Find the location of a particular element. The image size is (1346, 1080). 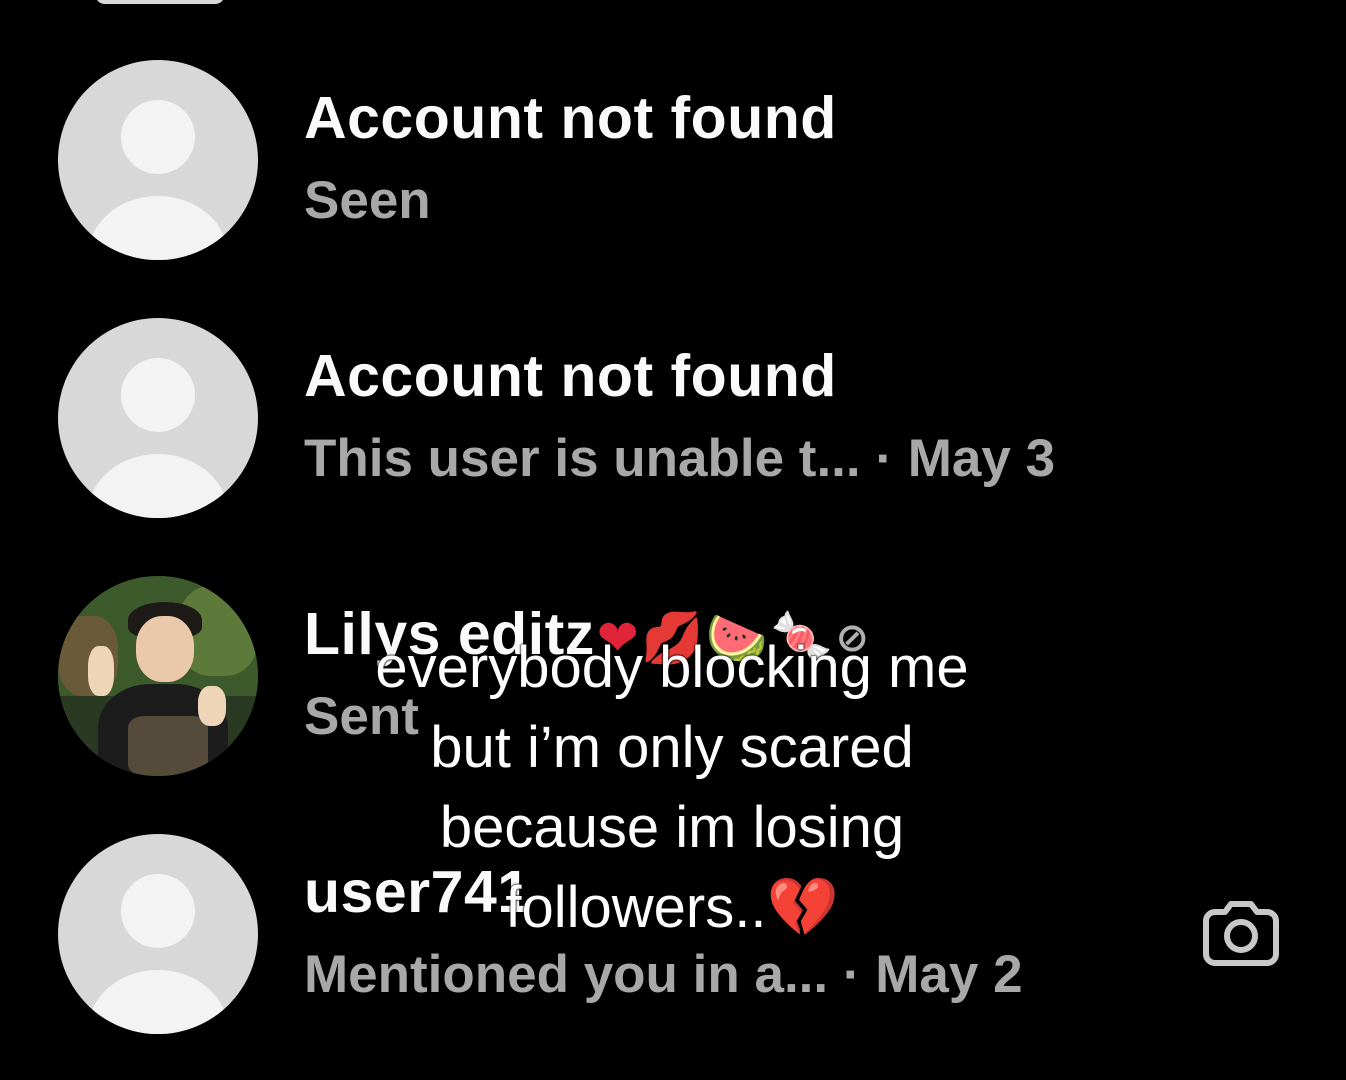

thread-preview-line: Mentioned you in a... · May 2 is located at coordinates (663, 974).